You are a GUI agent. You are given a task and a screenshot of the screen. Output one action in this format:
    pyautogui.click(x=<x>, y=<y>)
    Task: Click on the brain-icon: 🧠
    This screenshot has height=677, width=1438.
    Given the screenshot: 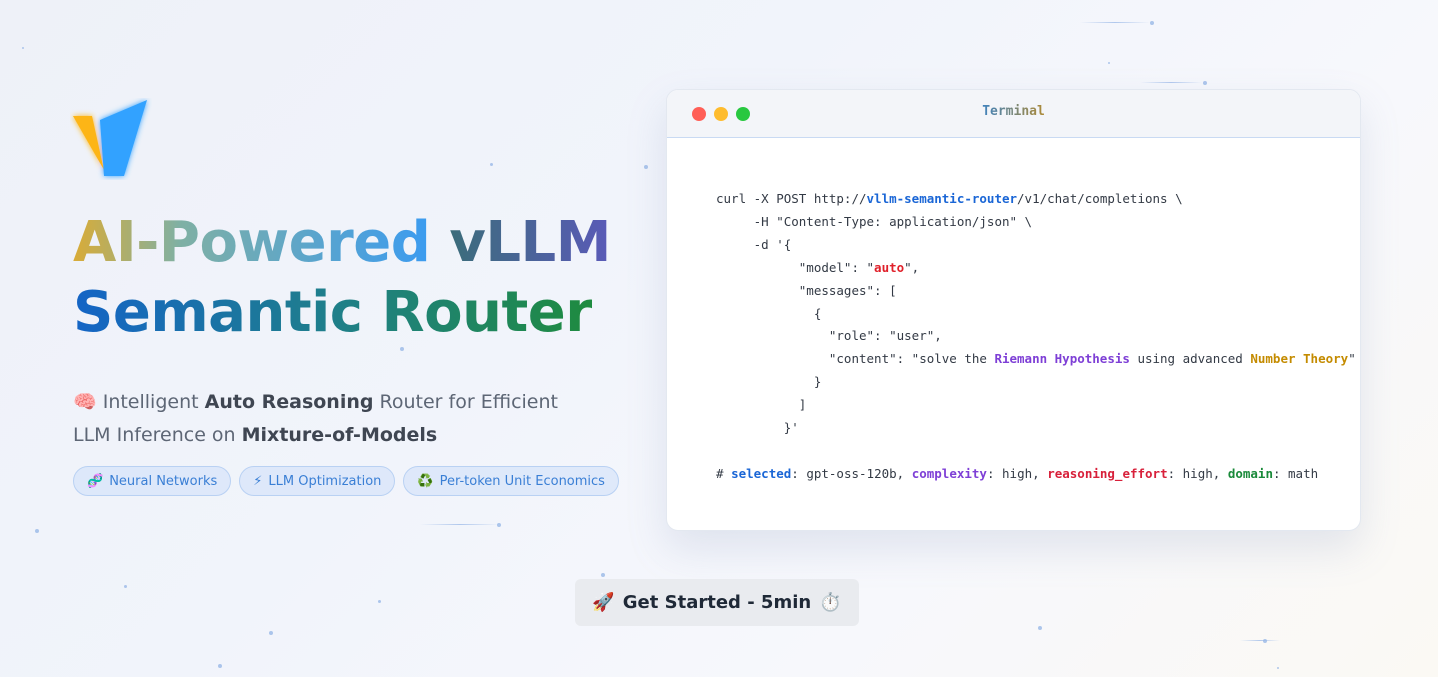 What is the action you would take?
    pyautogui.click(x=85, y=402)
    